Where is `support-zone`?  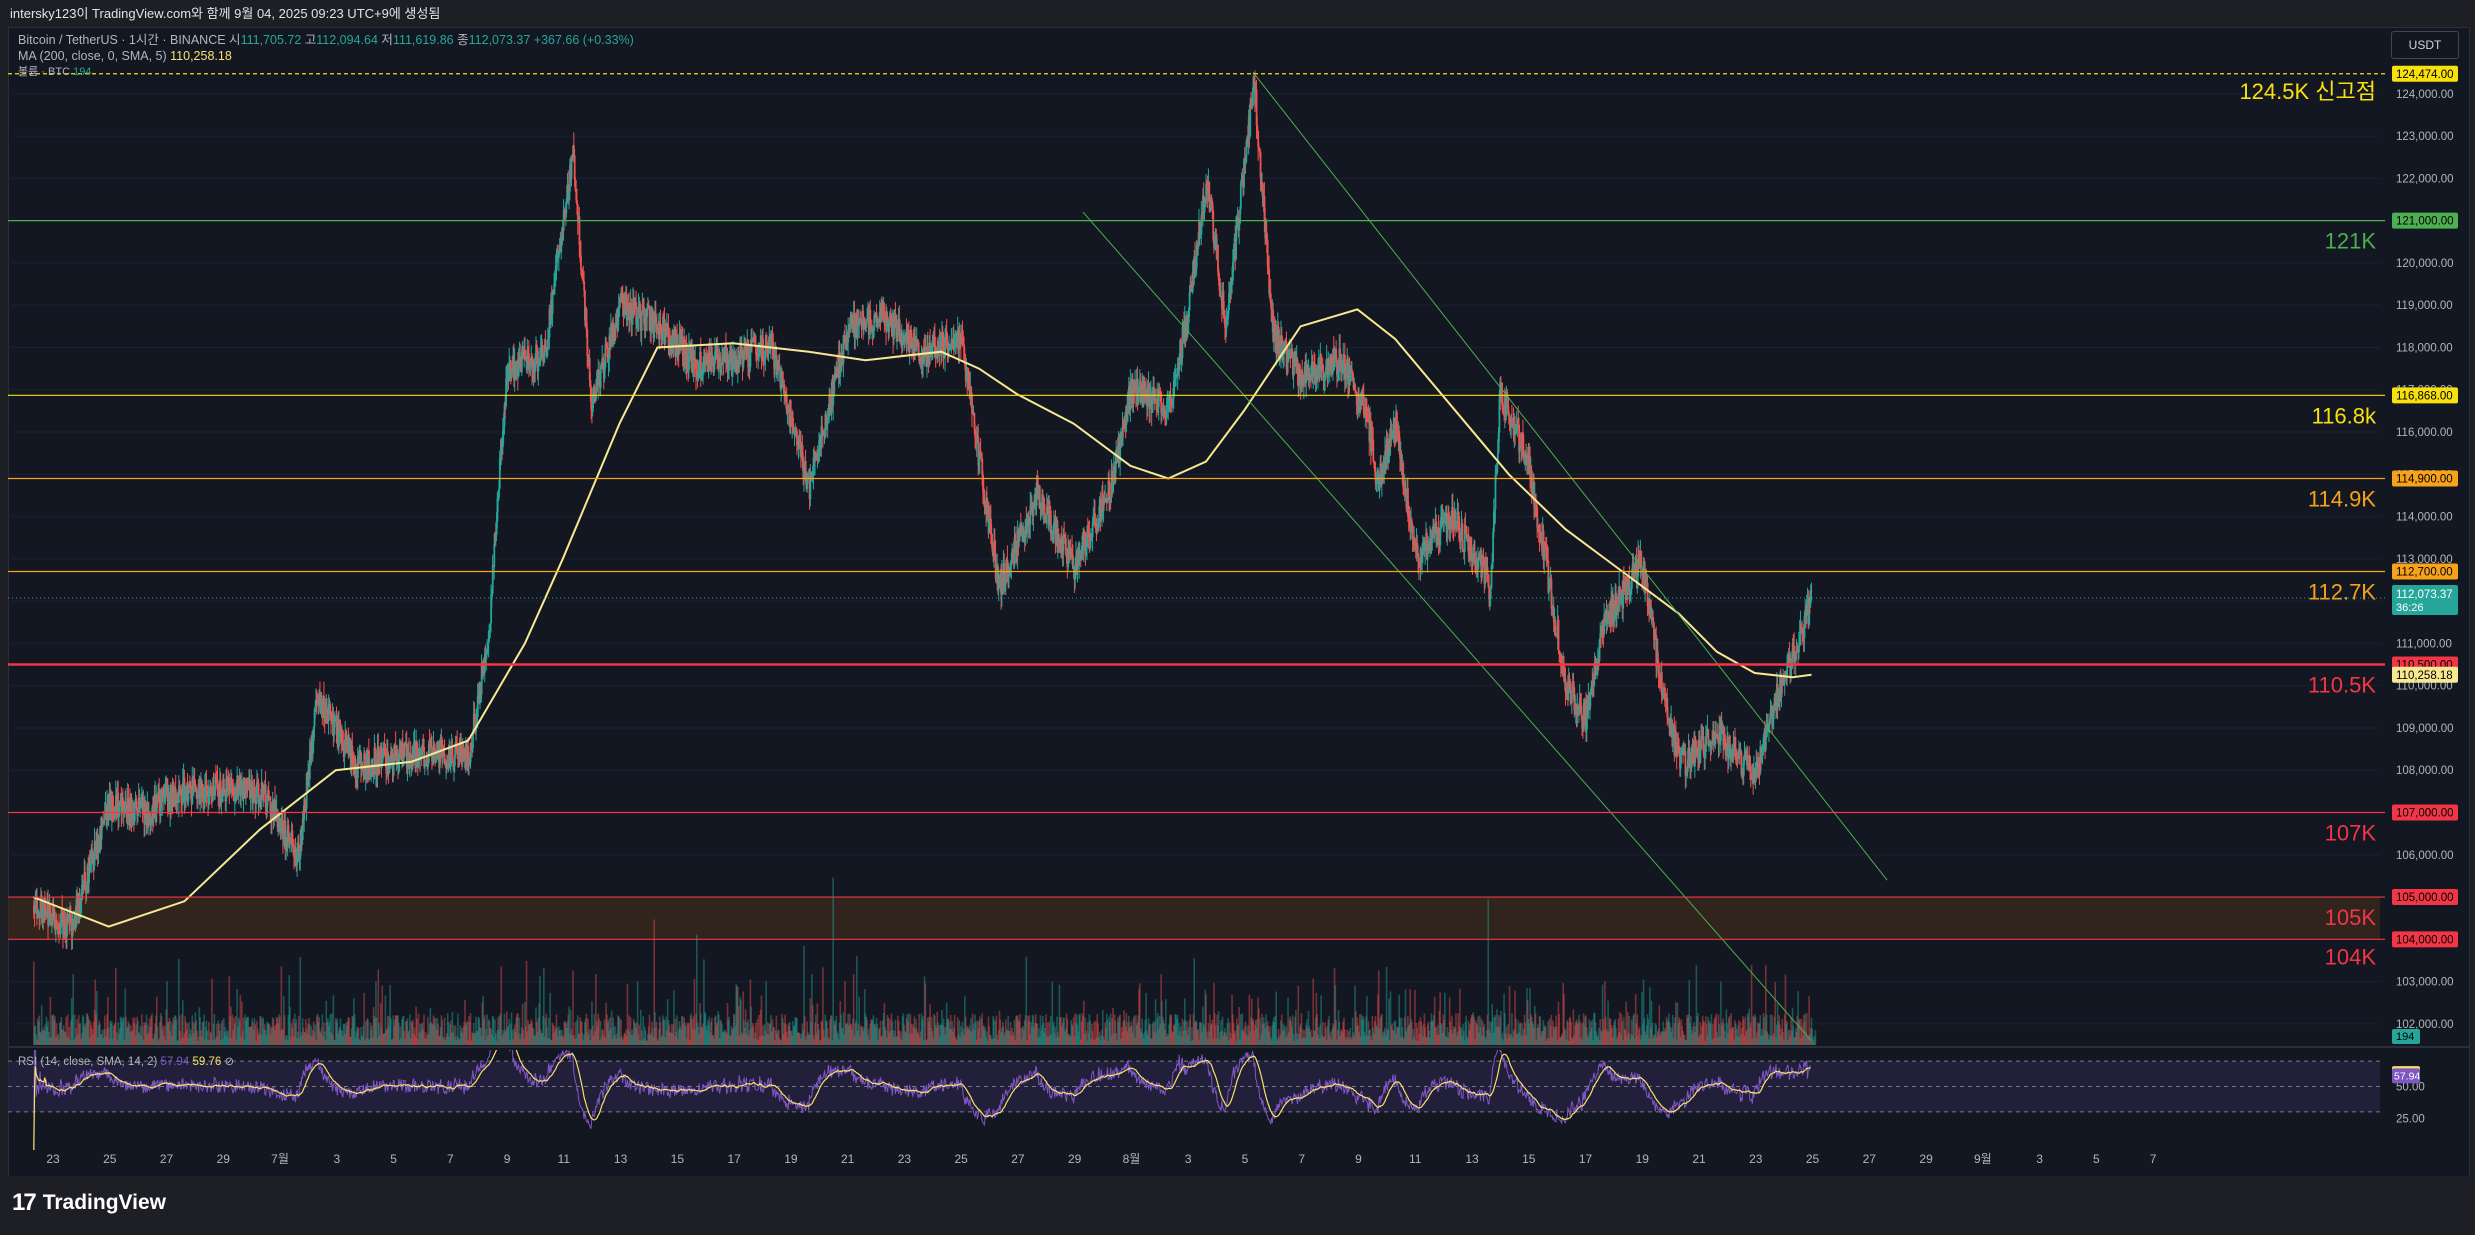
support-zone is located at coordinates (1194, 918).